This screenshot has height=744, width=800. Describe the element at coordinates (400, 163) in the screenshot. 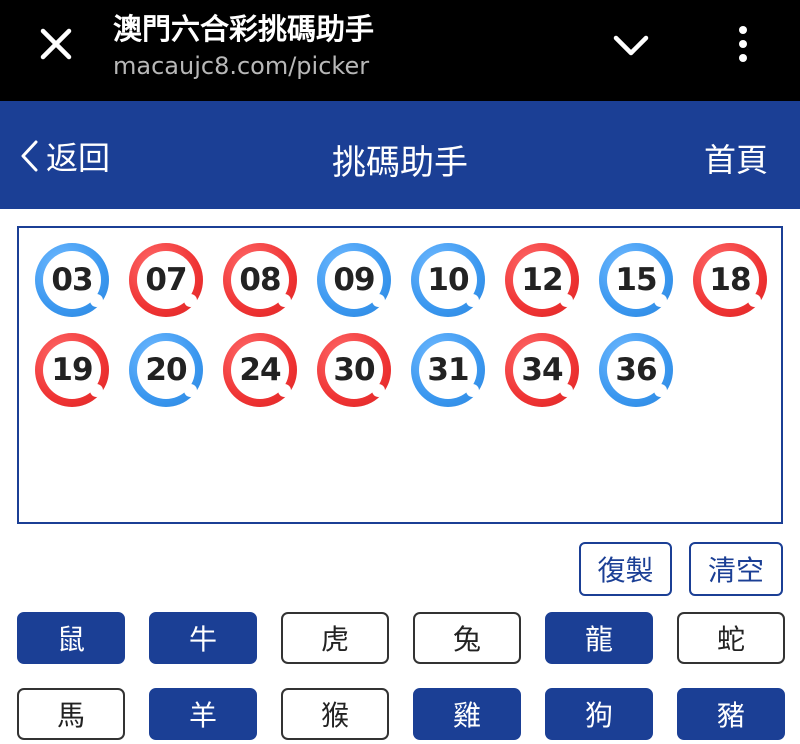

I see `page-title: 挑碼助手` at that location.